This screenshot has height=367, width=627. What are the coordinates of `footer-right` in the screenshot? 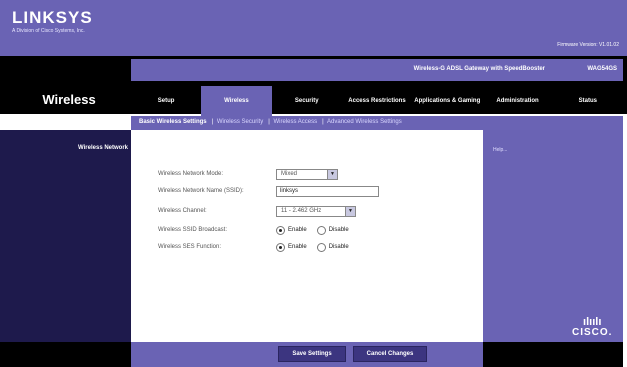 It's located at (553, 354).